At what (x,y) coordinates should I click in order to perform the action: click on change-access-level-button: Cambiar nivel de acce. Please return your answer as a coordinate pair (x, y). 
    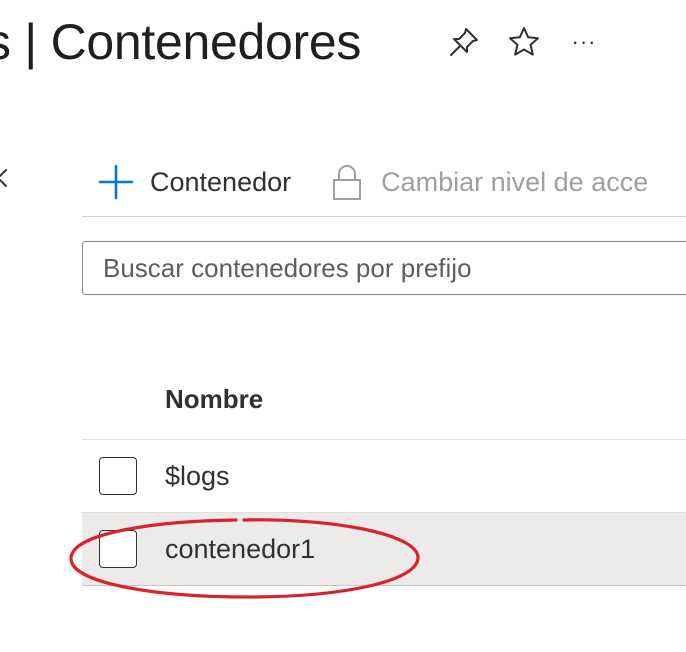
    Looking at the image, I should click on (487, 182).